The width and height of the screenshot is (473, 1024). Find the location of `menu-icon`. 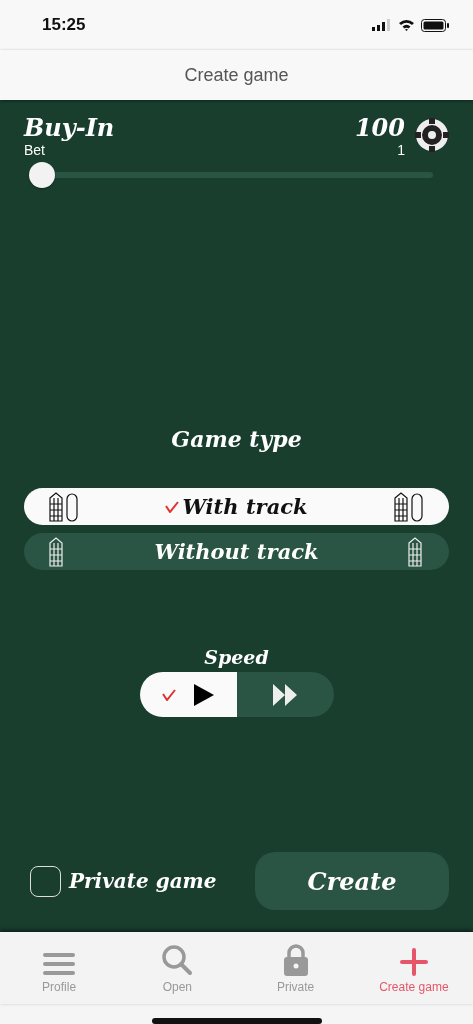

menu-icon is located at coordinates (59, 964).